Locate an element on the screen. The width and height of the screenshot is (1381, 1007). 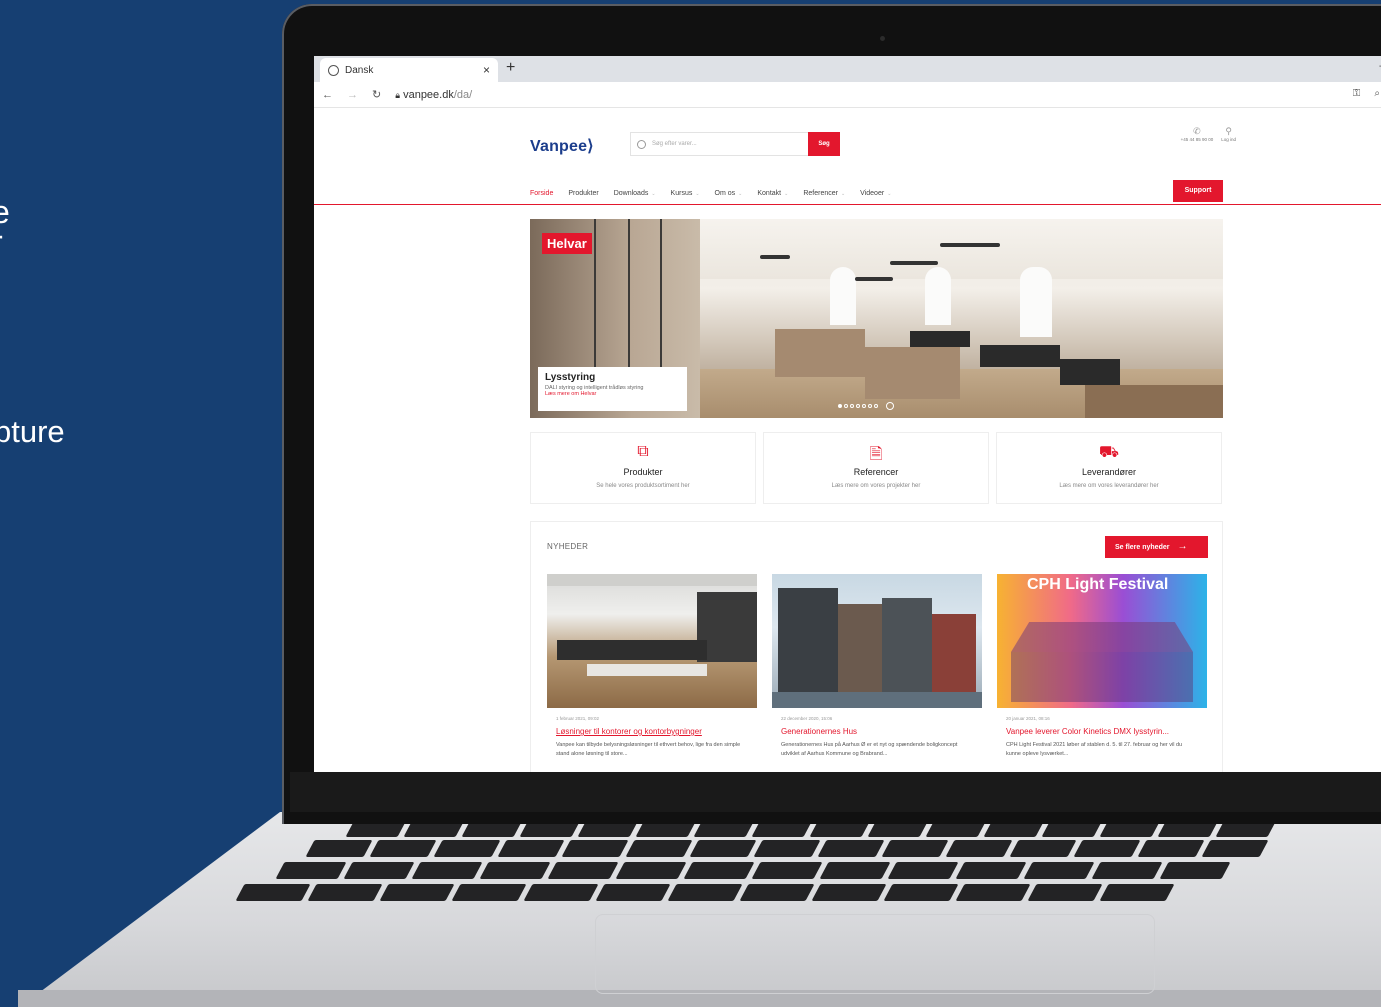
marketing-text-line3: pture is located at coordinates (32, 431).